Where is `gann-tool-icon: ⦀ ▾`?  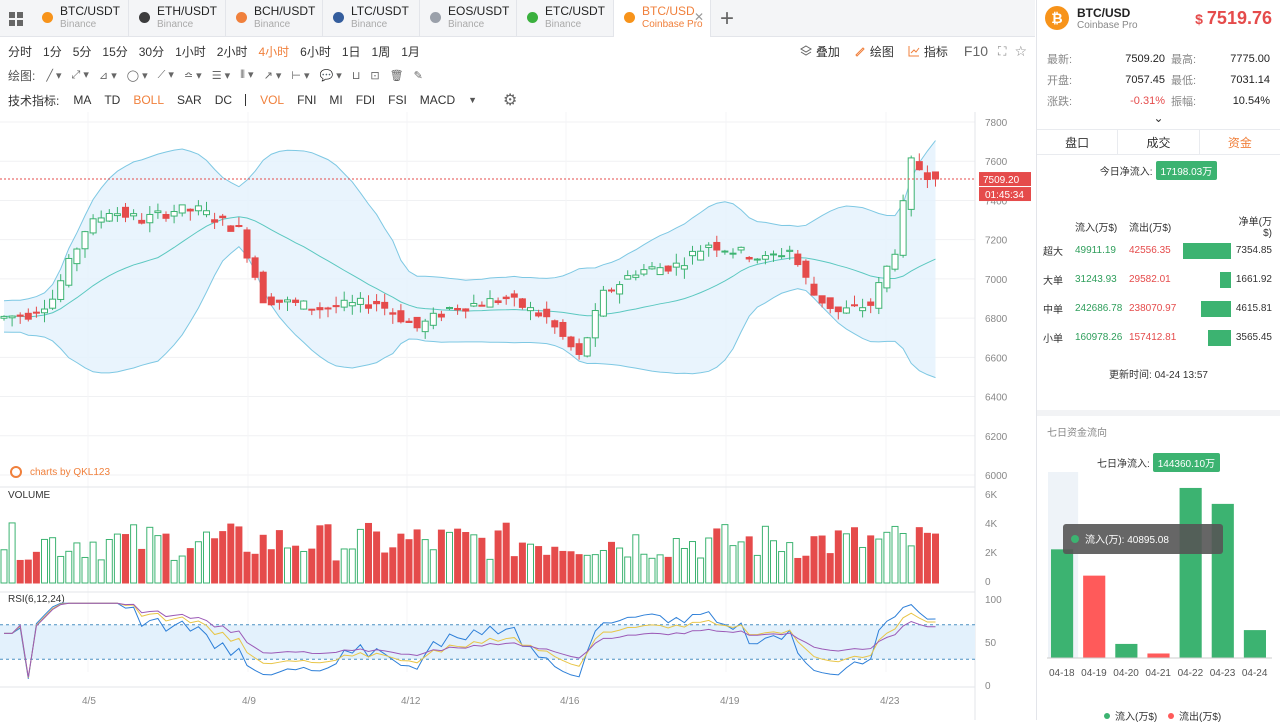
gann-tool-icon: ⦀ ▾ is located at coordinates (246, 75).